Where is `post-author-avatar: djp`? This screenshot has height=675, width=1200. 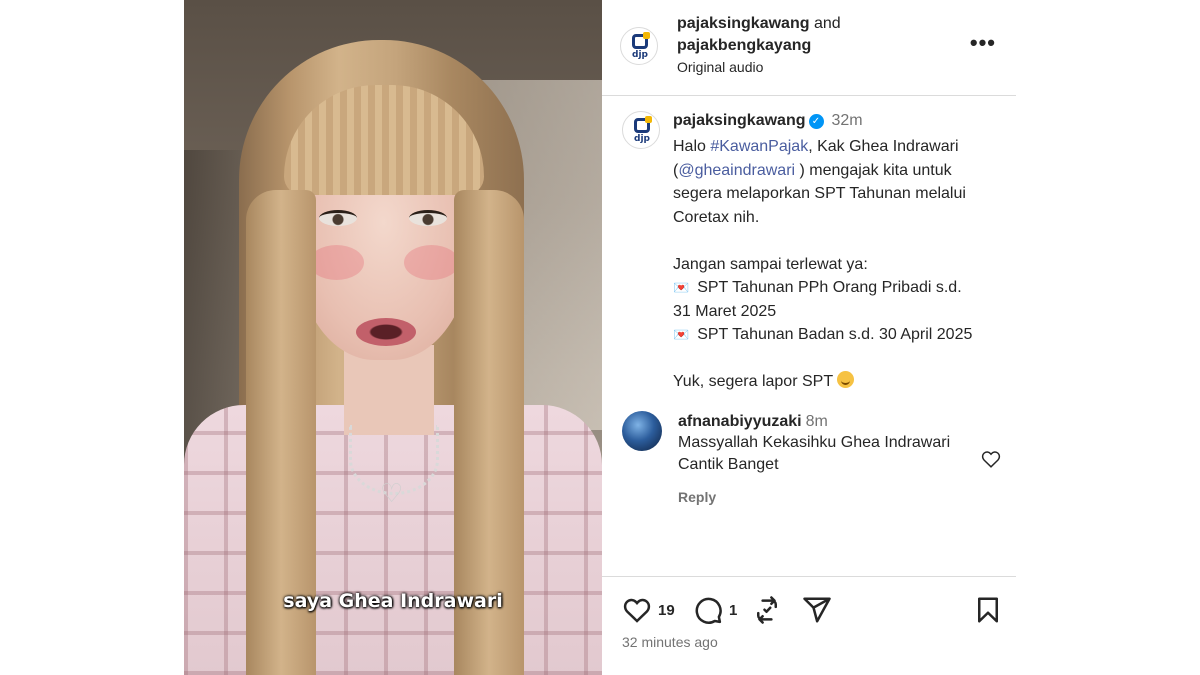 post-author-avatar: djp is located at coordinates (641, 130).